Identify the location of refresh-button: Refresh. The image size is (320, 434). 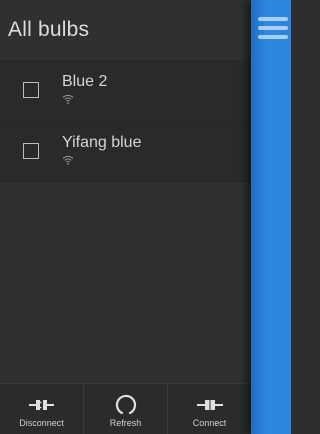
(126, 409).